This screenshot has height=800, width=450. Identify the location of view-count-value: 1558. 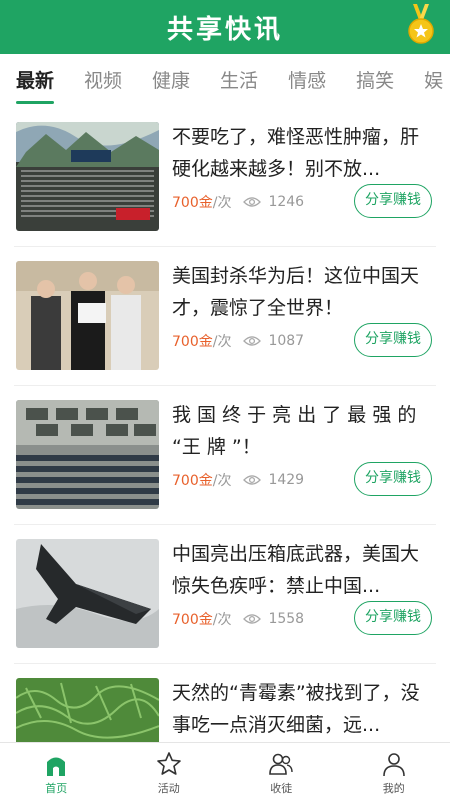
(286, 619).